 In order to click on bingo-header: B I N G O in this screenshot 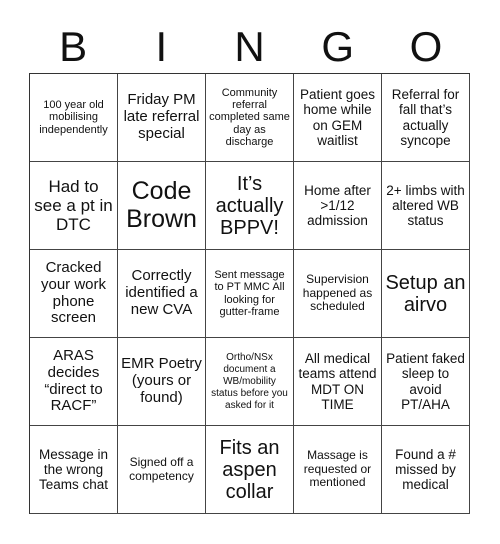, I will do `click(249, 47)`.